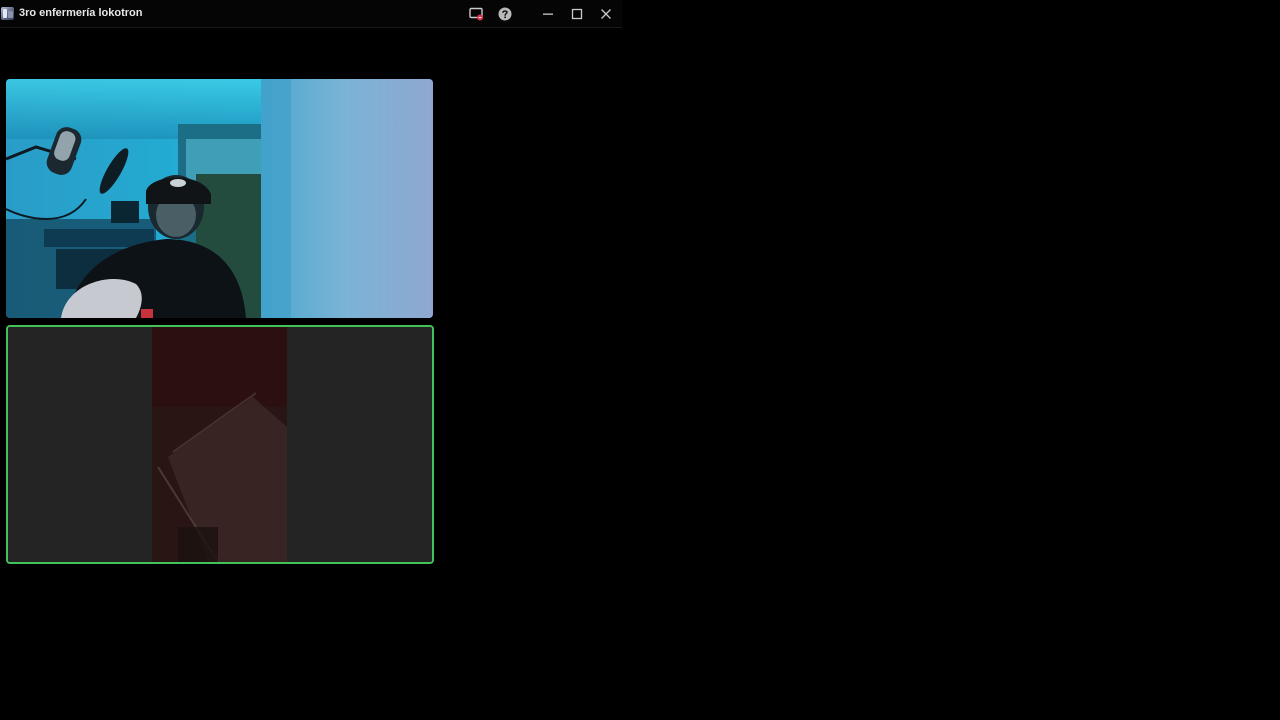 The height and width of the screenshot is (720, 1280). Describe the element at coordinates (7, 13) in the screenshot. I see `server-avatar-icon` at that location.